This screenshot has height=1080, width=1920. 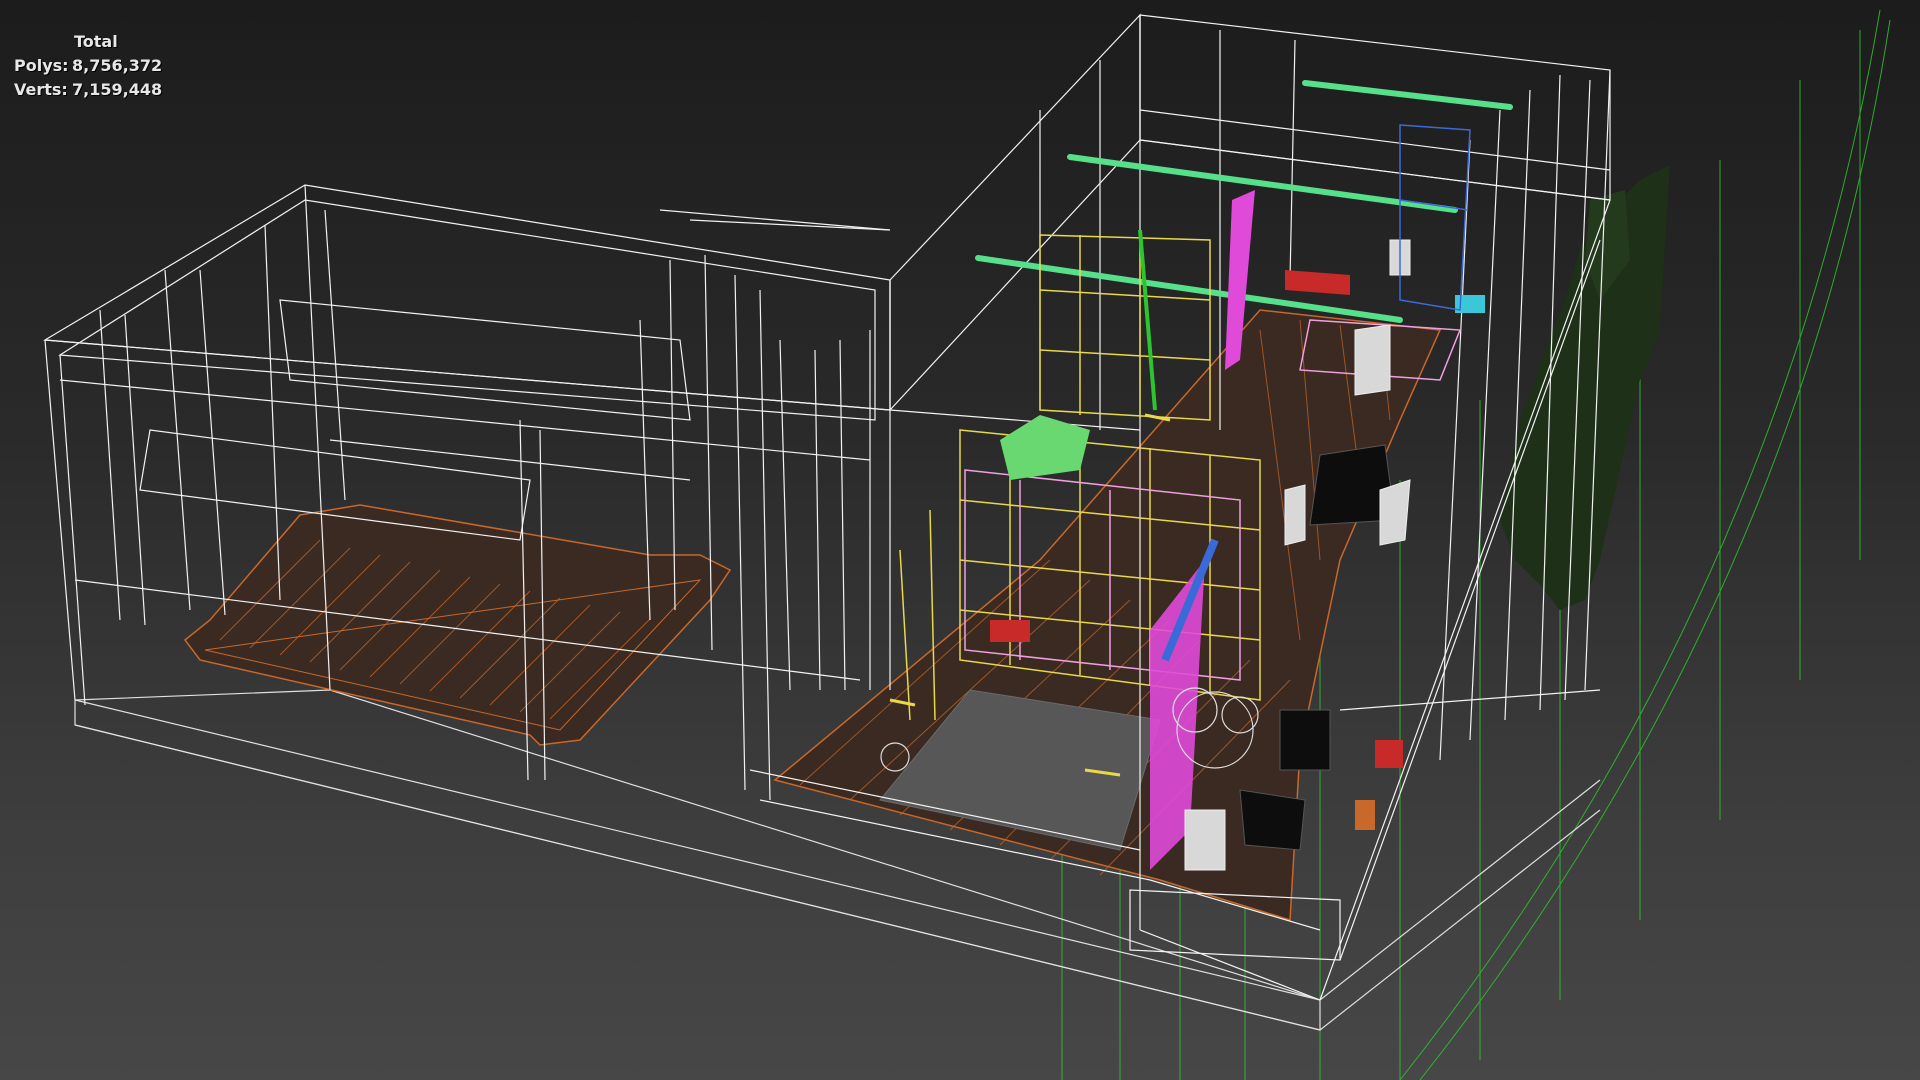 I want to click on stats-verts-label: Verts:, so click(x=41, y=89).